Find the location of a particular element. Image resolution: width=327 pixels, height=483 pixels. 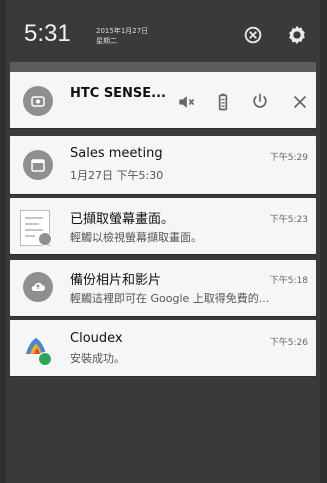

settings-gear-icon is located at coordinates (297, 35).